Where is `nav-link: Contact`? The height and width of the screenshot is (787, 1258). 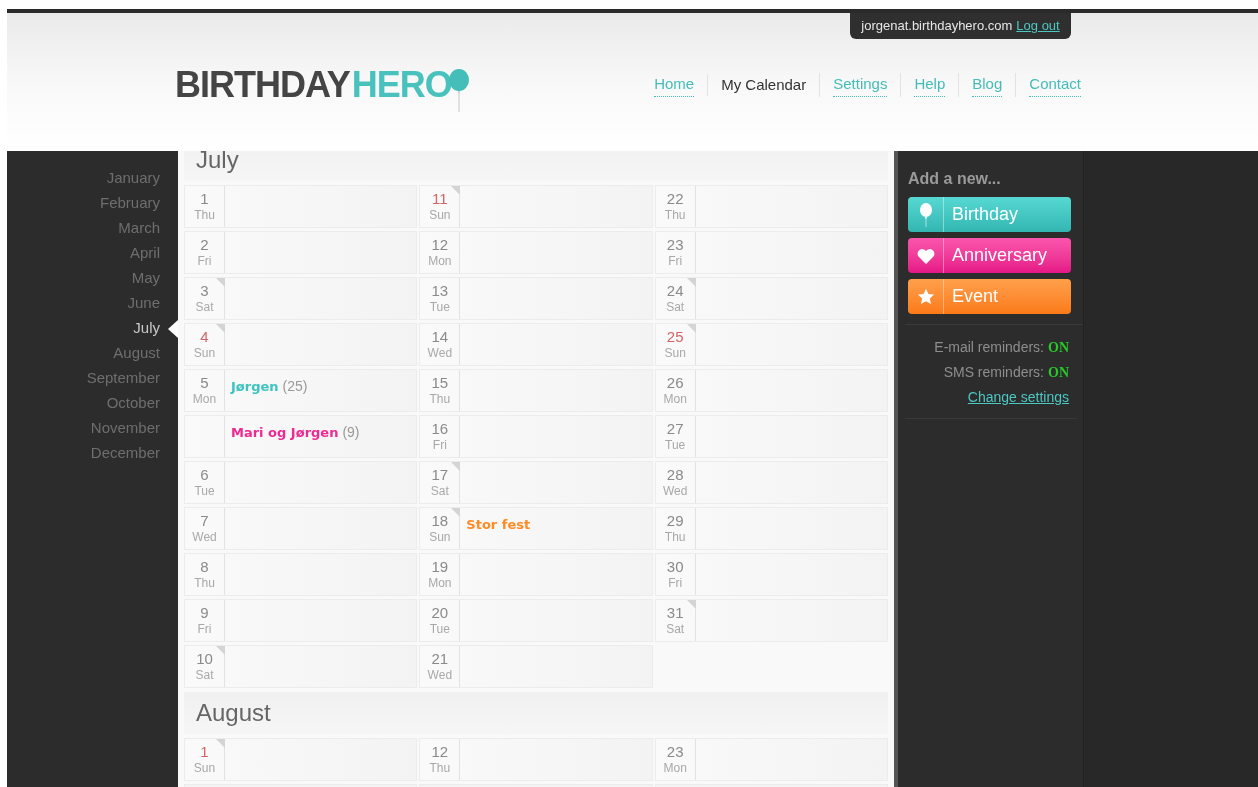 nav-link: Contact is located at coordinates (1055, 85).